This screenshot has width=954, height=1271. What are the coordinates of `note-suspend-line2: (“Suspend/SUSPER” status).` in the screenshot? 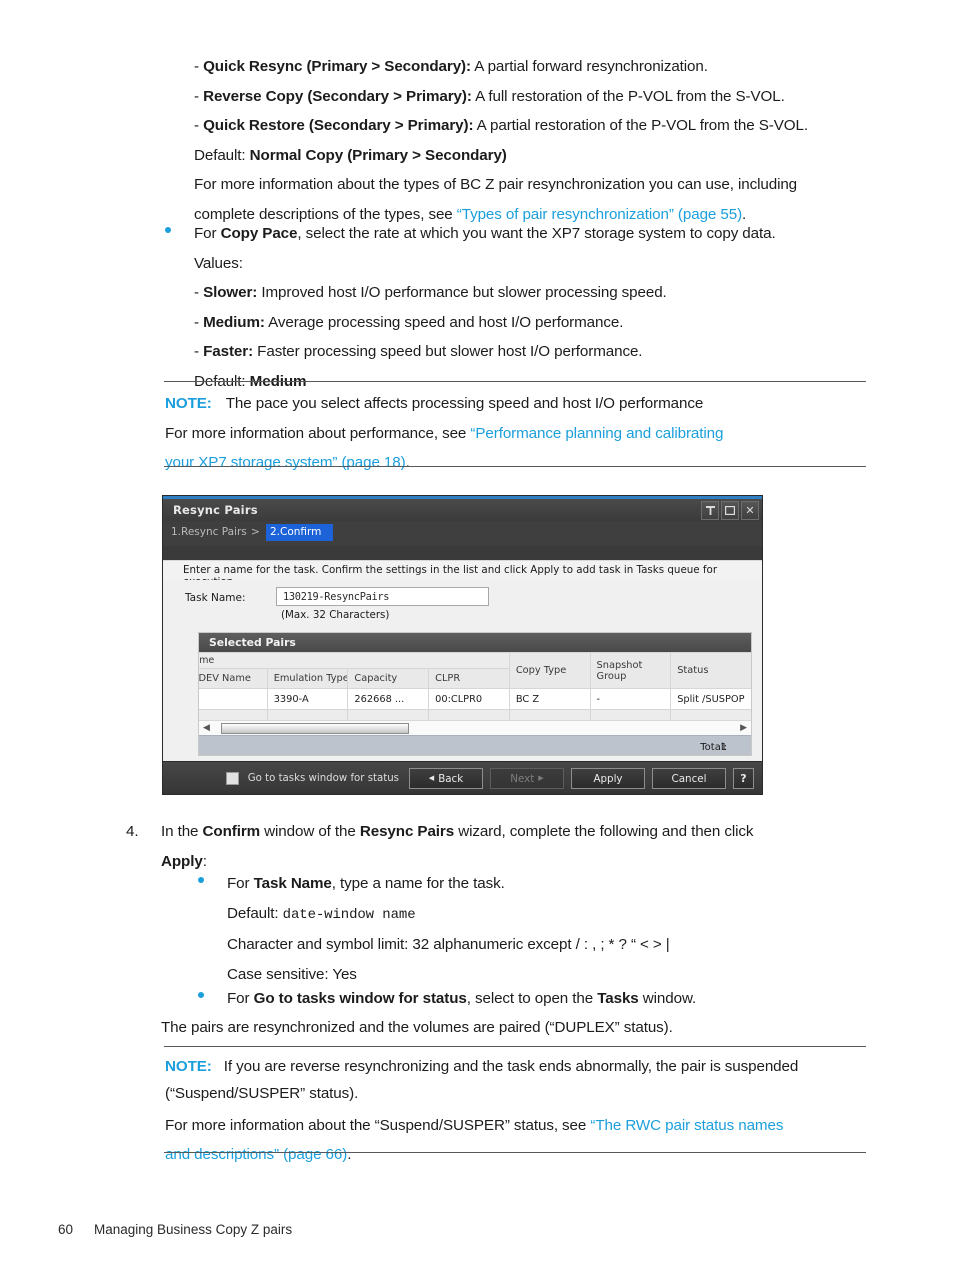 It's located at (262, 1093).